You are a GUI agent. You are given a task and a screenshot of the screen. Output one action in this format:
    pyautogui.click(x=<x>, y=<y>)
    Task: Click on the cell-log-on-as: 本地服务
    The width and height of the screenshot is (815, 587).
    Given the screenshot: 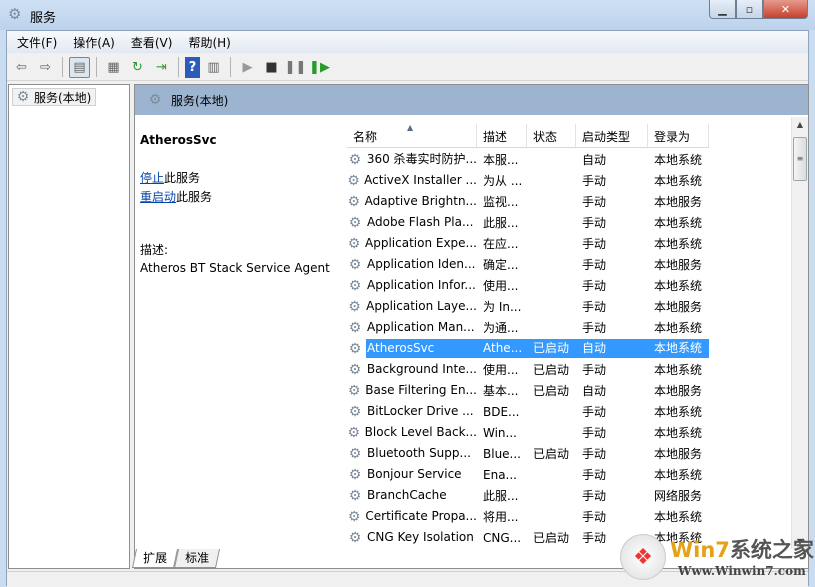 What is the action you would take?
    pyautogui.click(x=678, y=202)
    